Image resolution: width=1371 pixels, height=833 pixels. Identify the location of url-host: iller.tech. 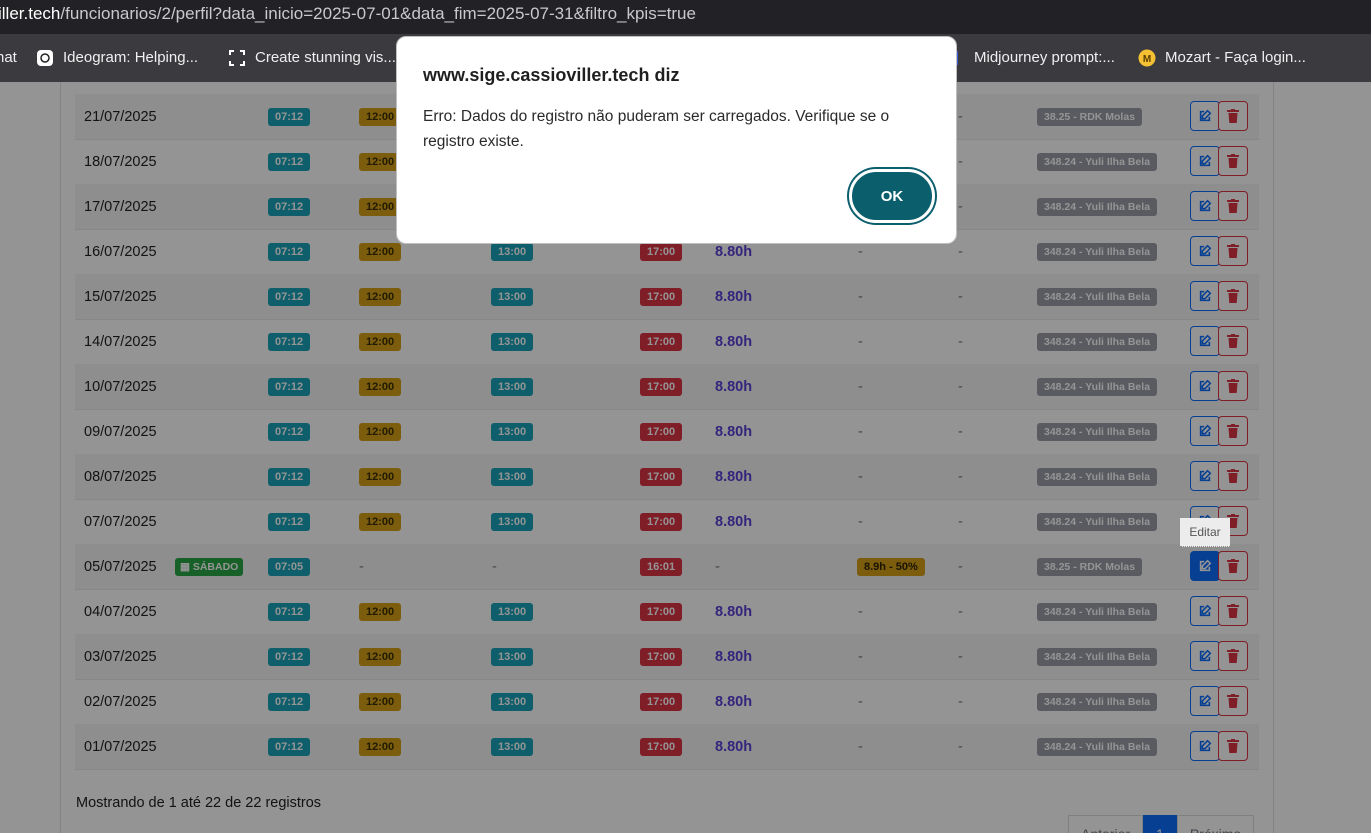
(30, 13).